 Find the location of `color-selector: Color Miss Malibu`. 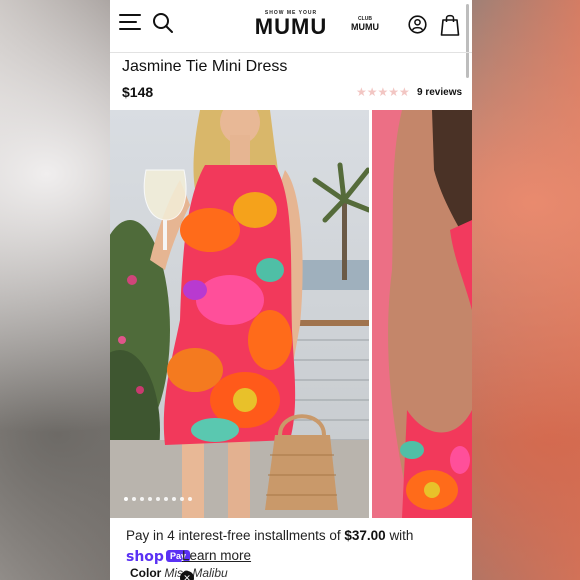

color-selector: Color Miss Malibu is located at coordinates (179, 573).